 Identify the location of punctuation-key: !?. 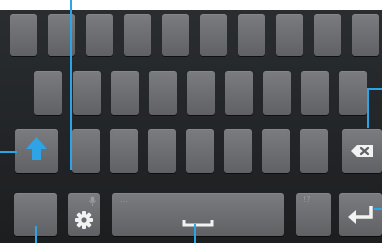
(313, 214).